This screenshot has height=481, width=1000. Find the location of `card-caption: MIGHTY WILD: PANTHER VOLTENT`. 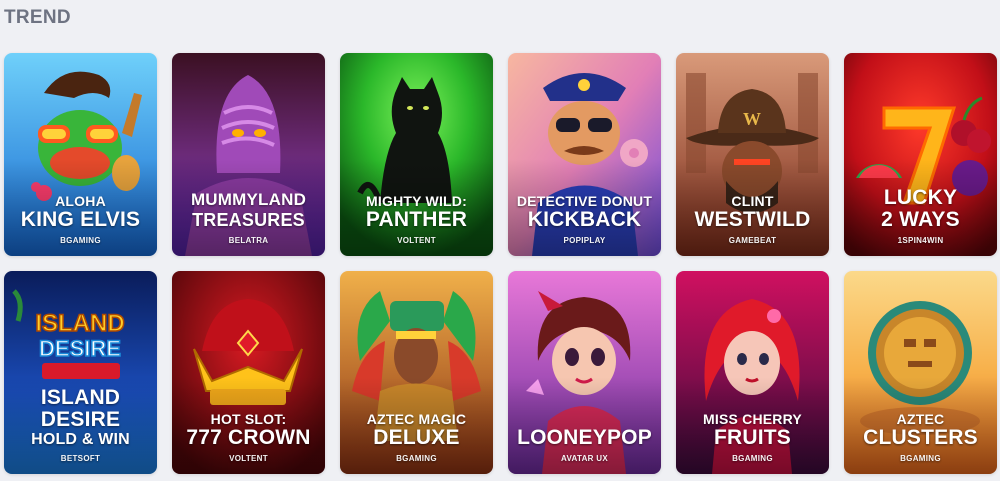

card-caption: MIGHTY WILD: PANTHER VOLTENT is located at coordinates (416, 219).